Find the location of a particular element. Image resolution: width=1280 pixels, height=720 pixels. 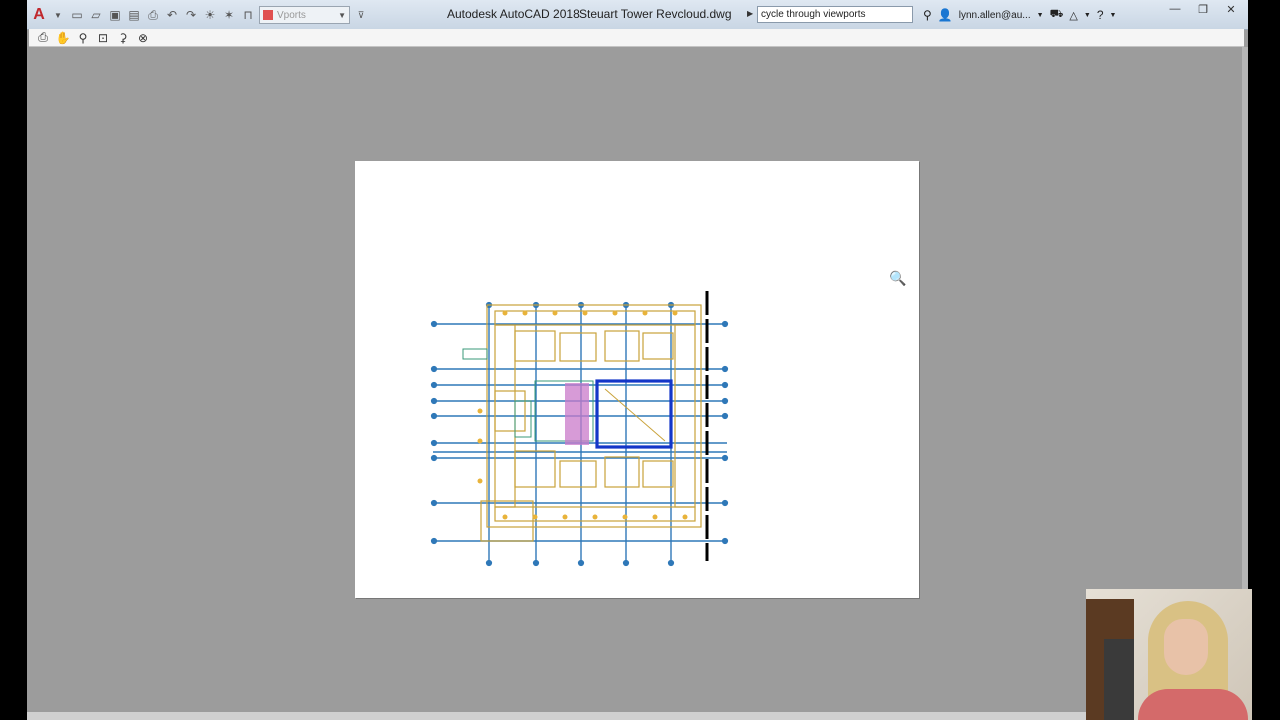

webcam-presenter-shirt is located at coordinates (1193, 704).